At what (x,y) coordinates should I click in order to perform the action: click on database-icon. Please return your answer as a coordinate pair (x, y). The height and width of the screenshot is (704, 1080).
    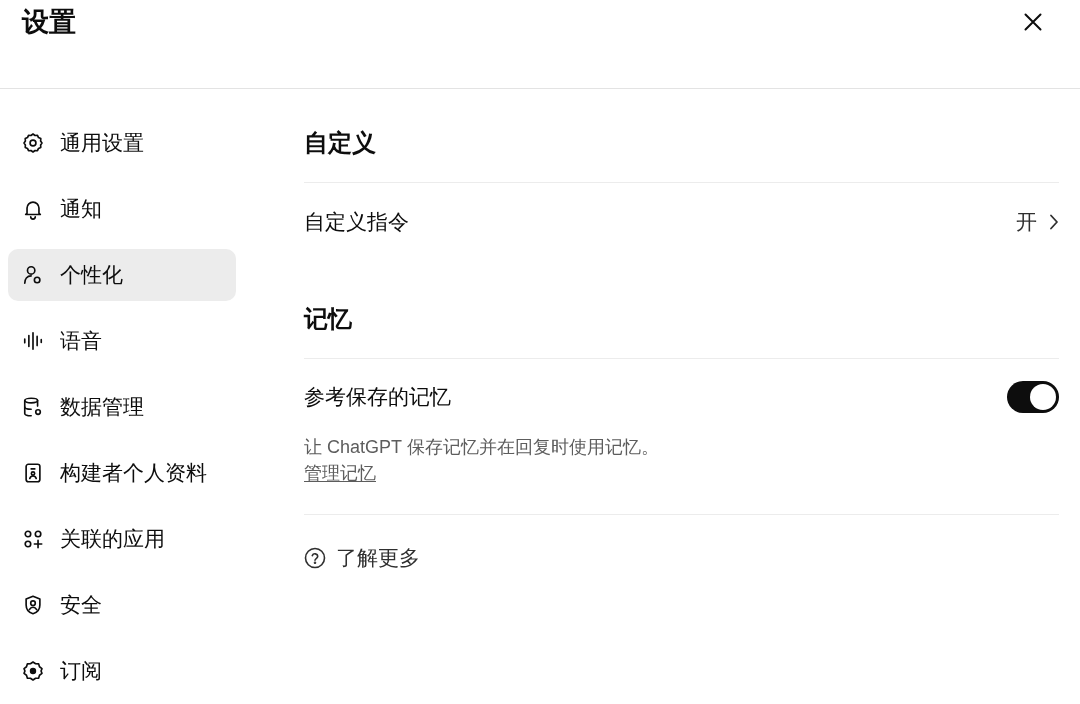
    Looking at the image, I should click on (33, 407).